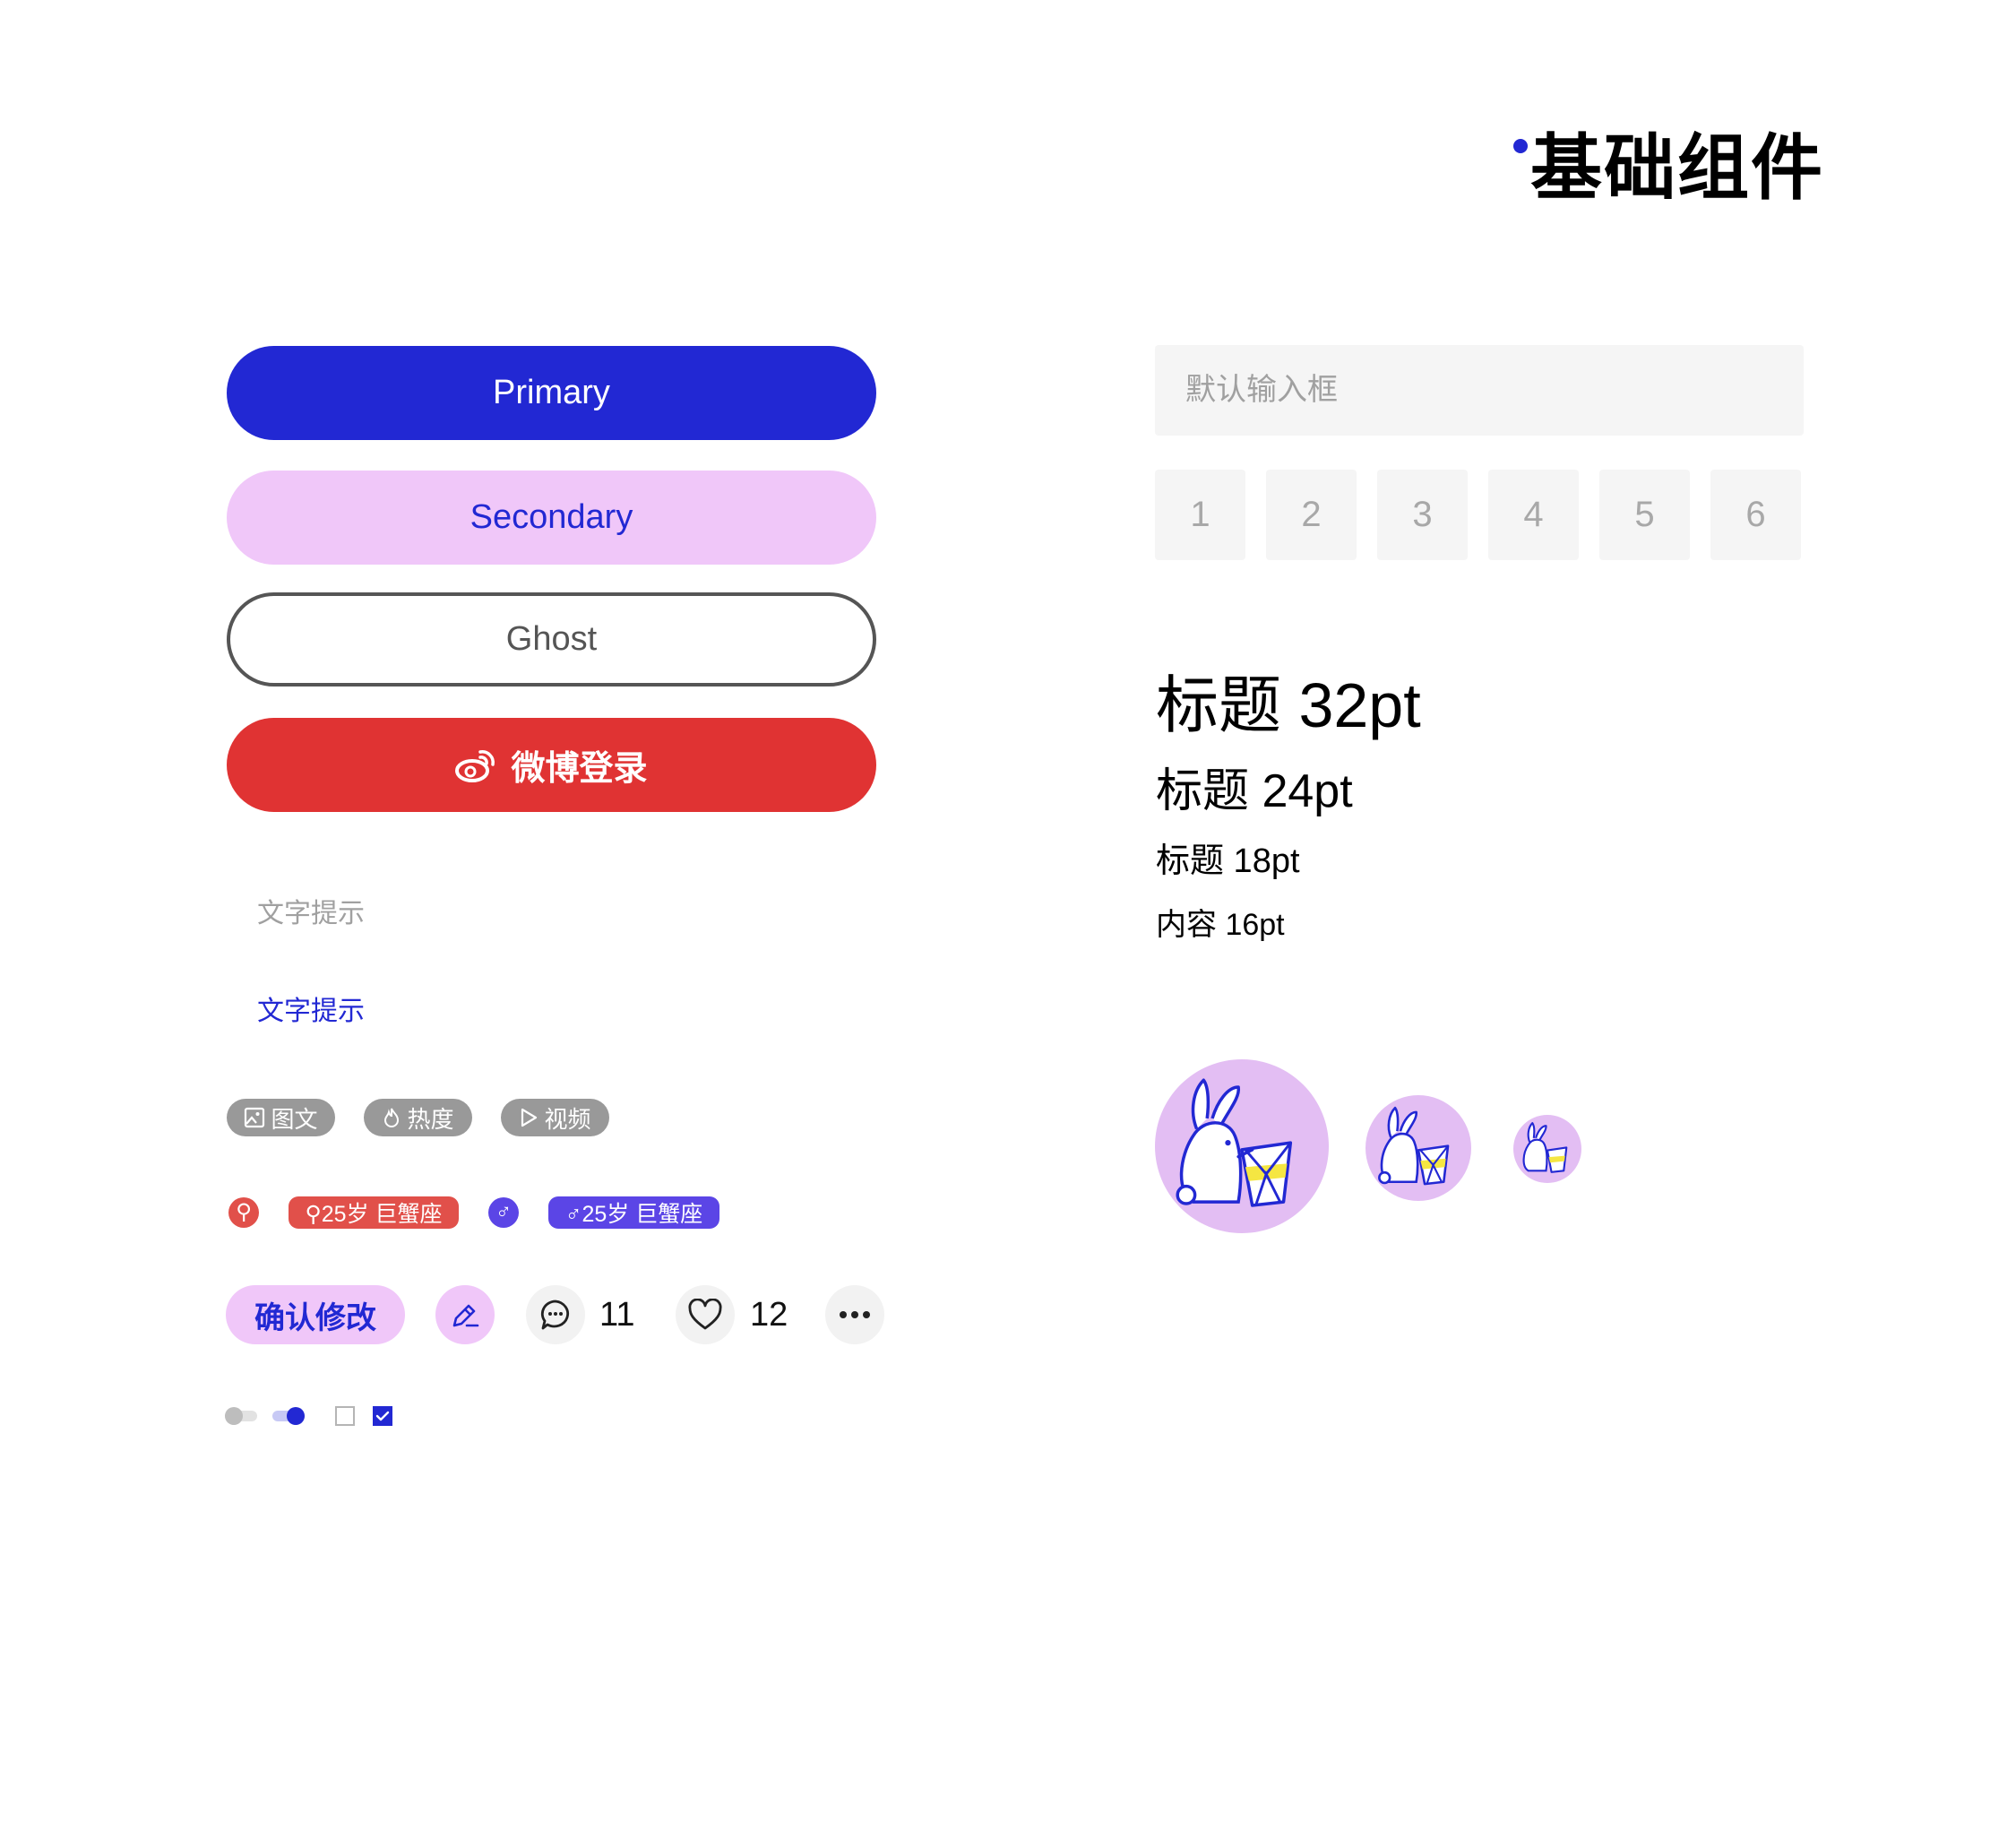 The height and width of the screenshot is (1822, 2016). Describe the element at coordinates (551, 518) in the screenshot. I see `secondary-button: Secondary` at that location.